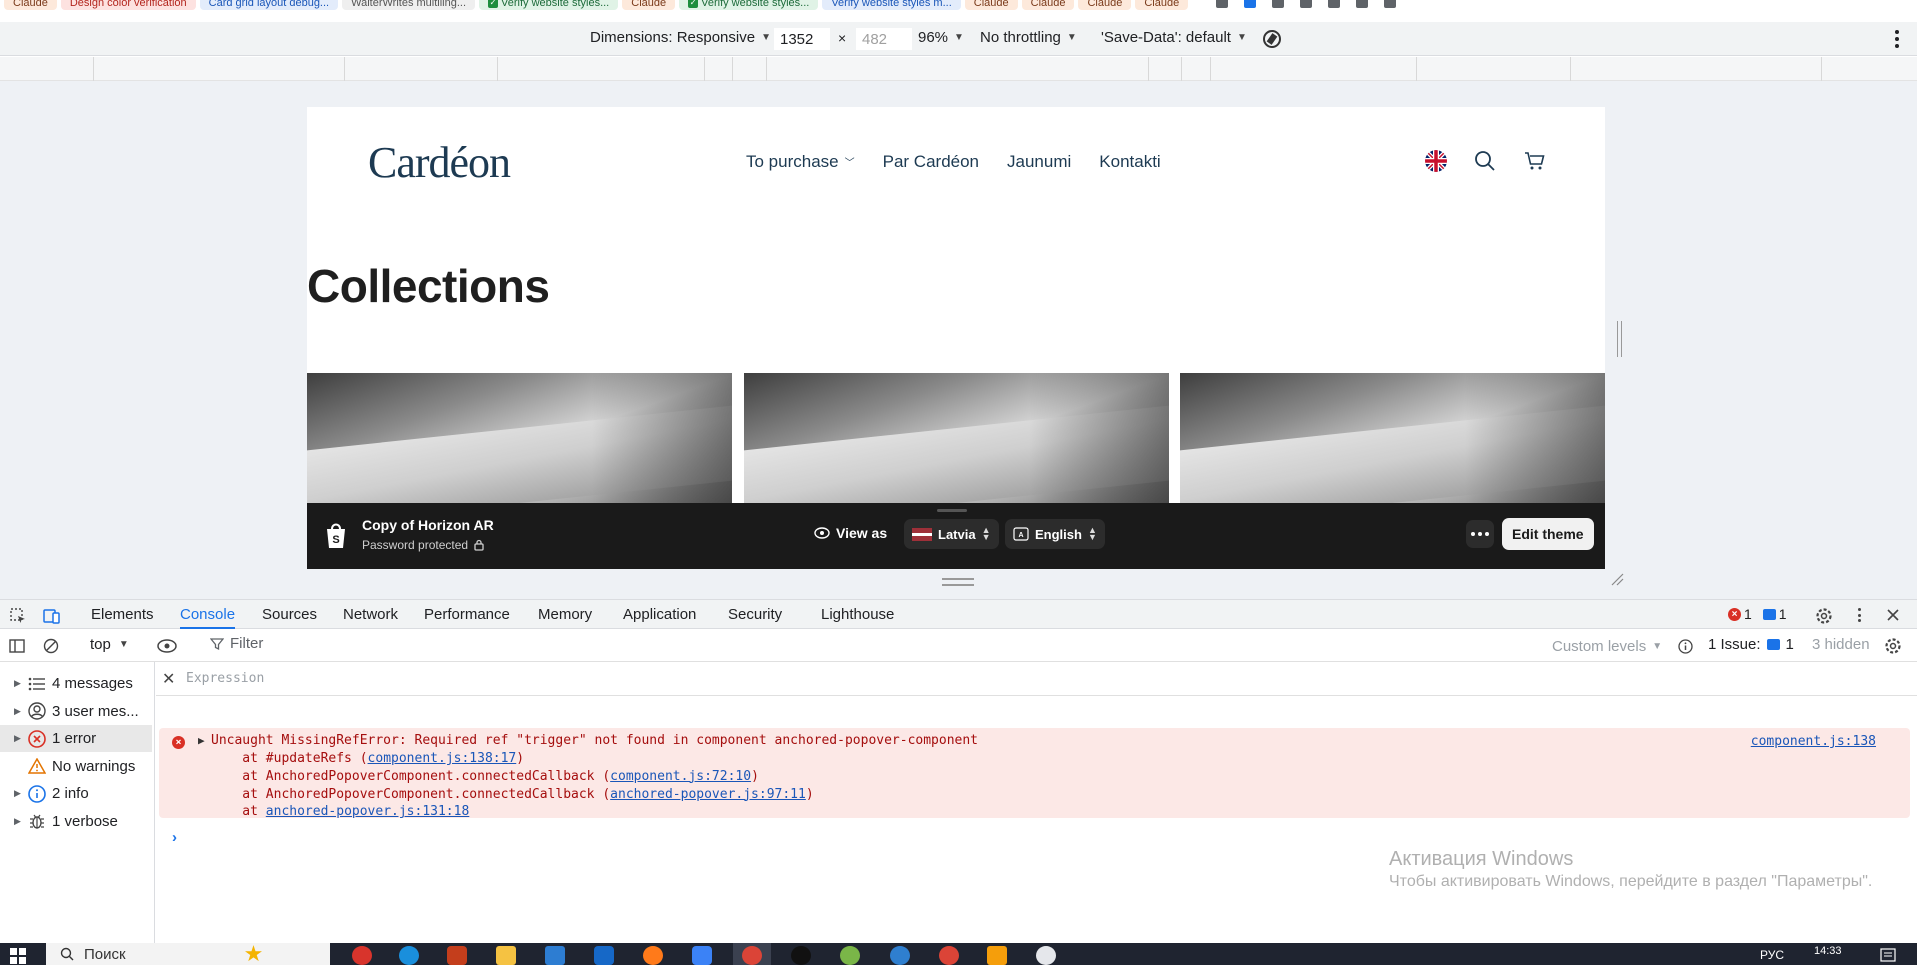 This screenshot has width=1917, height=965. What do you see at coordinates (1436, 161) in the screenshot?
I see `uk-flag-icon` at bounding box center [1436, 161].